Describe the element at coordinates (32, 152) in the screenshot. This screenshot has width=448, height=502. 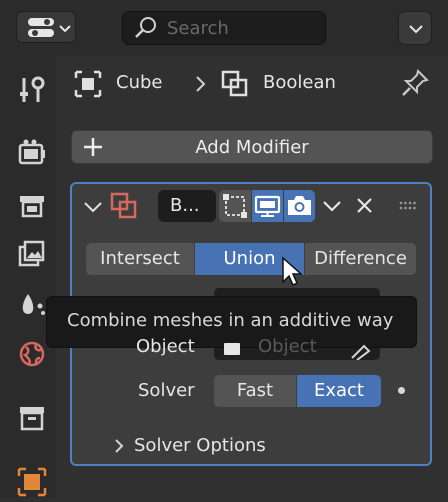
I see `render-icon` at that location.